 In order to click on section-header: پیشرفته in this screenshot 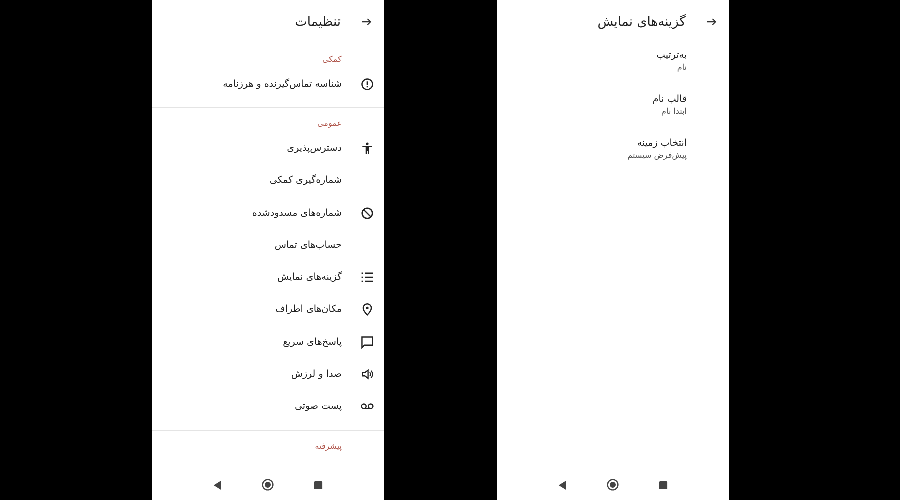, I will do `click(328, 446)`.